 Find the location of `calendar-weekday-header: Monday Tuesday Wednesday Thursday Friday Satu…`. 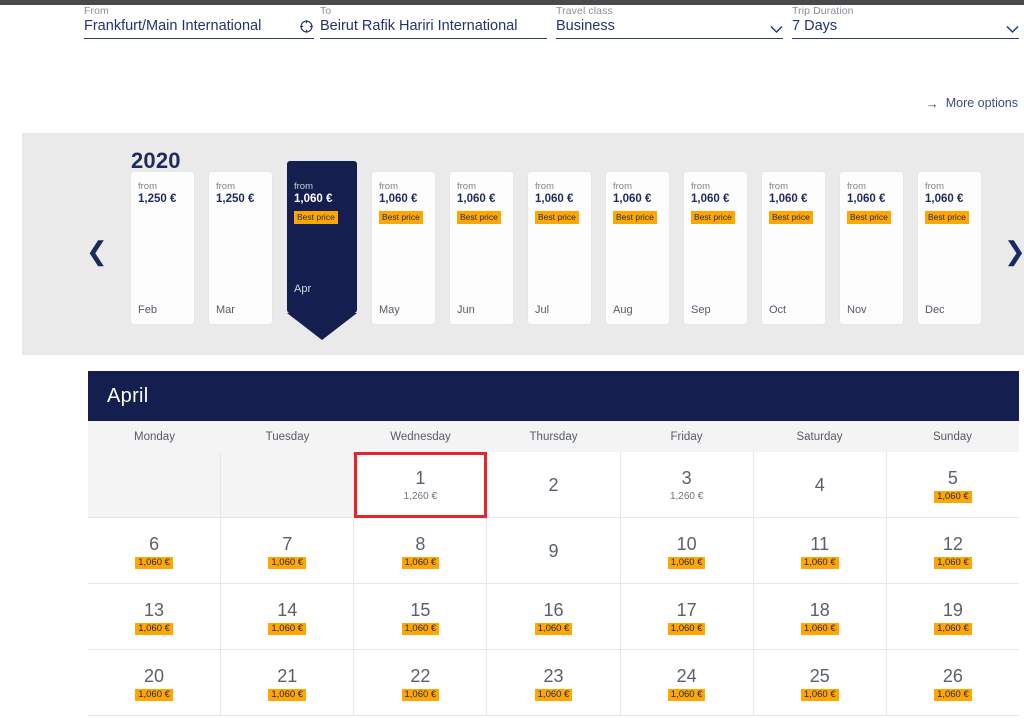

calendar-weekday-header: Monday Tuesday Wednesday Thursday Friday Satu… is located at coordinates (553, 436).